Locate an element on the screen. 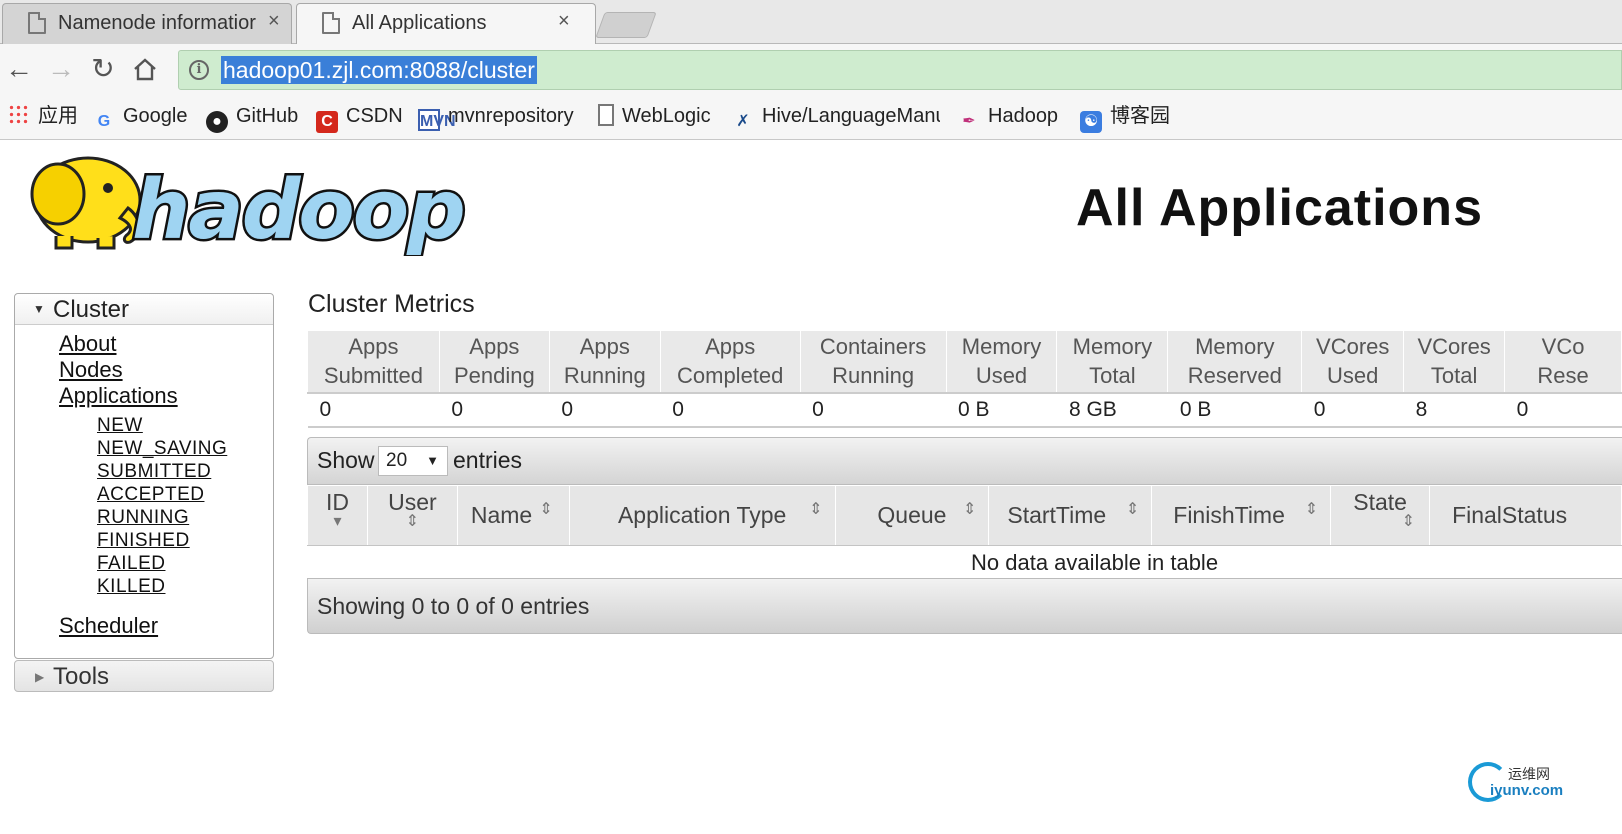 This screenshot has width=1622, height=834. bookmark-cnblogs: ☯ 博客园 is located at coordinates (1125, 117).